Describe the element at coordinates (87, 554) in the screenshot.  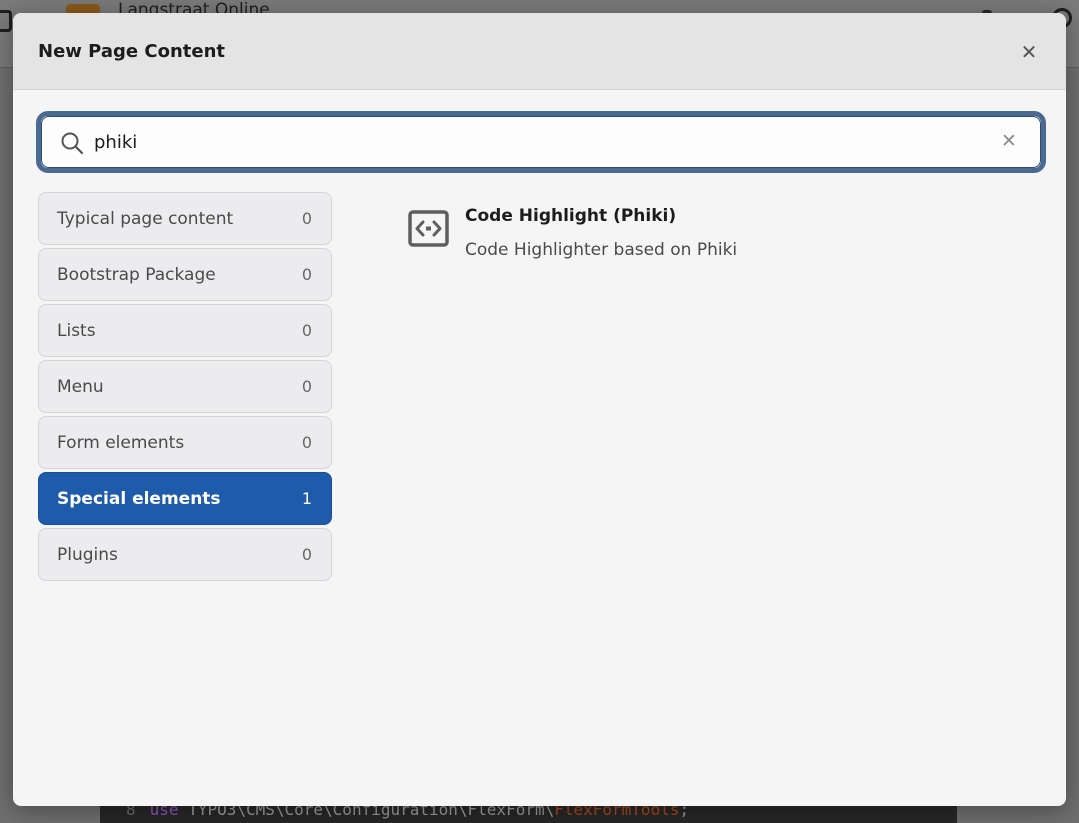
I see `category-label: Plugins` at that location.